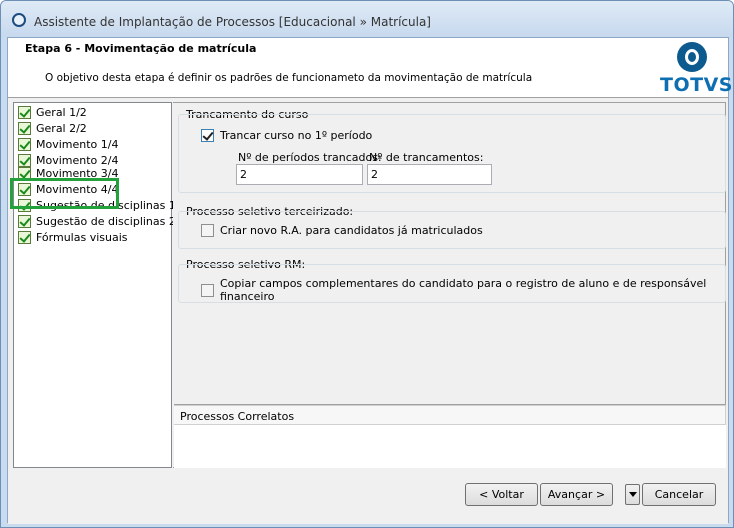  I want to click on totvs-globe-icon, so click(692, 57).